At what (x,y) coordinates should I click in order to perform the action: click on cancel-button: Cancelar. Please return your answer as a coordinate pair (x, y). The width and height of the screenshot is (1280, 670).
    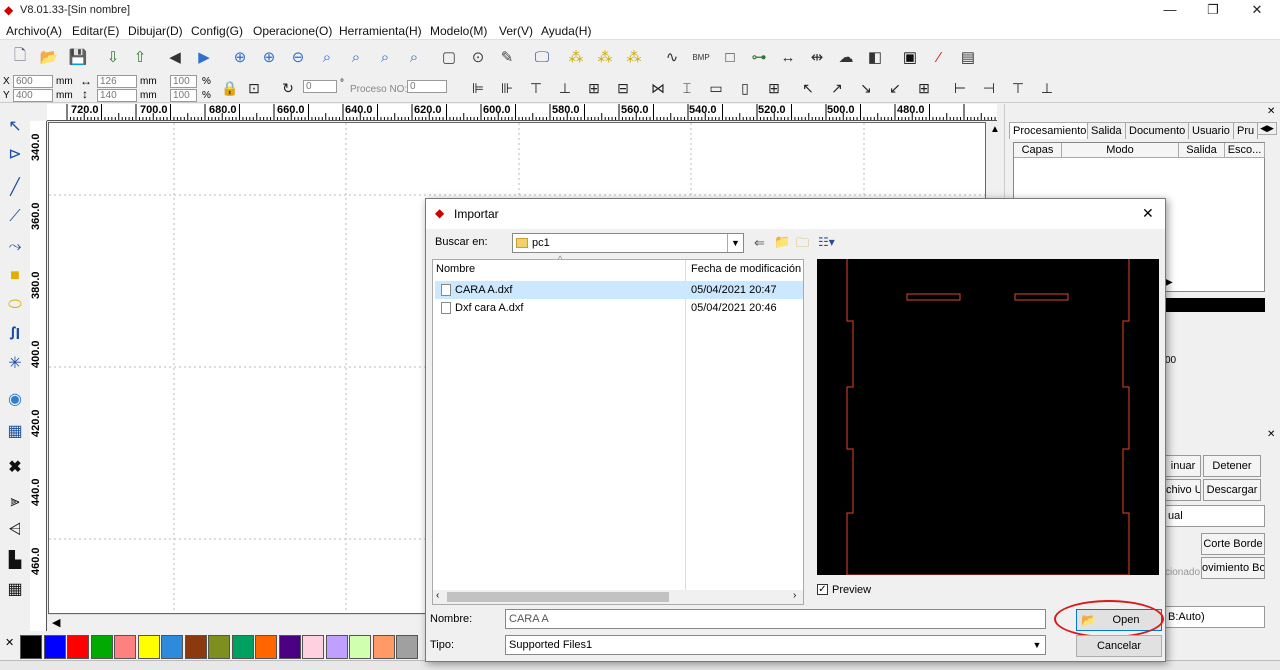
    Looking at the image, I should click on (1119, 646).